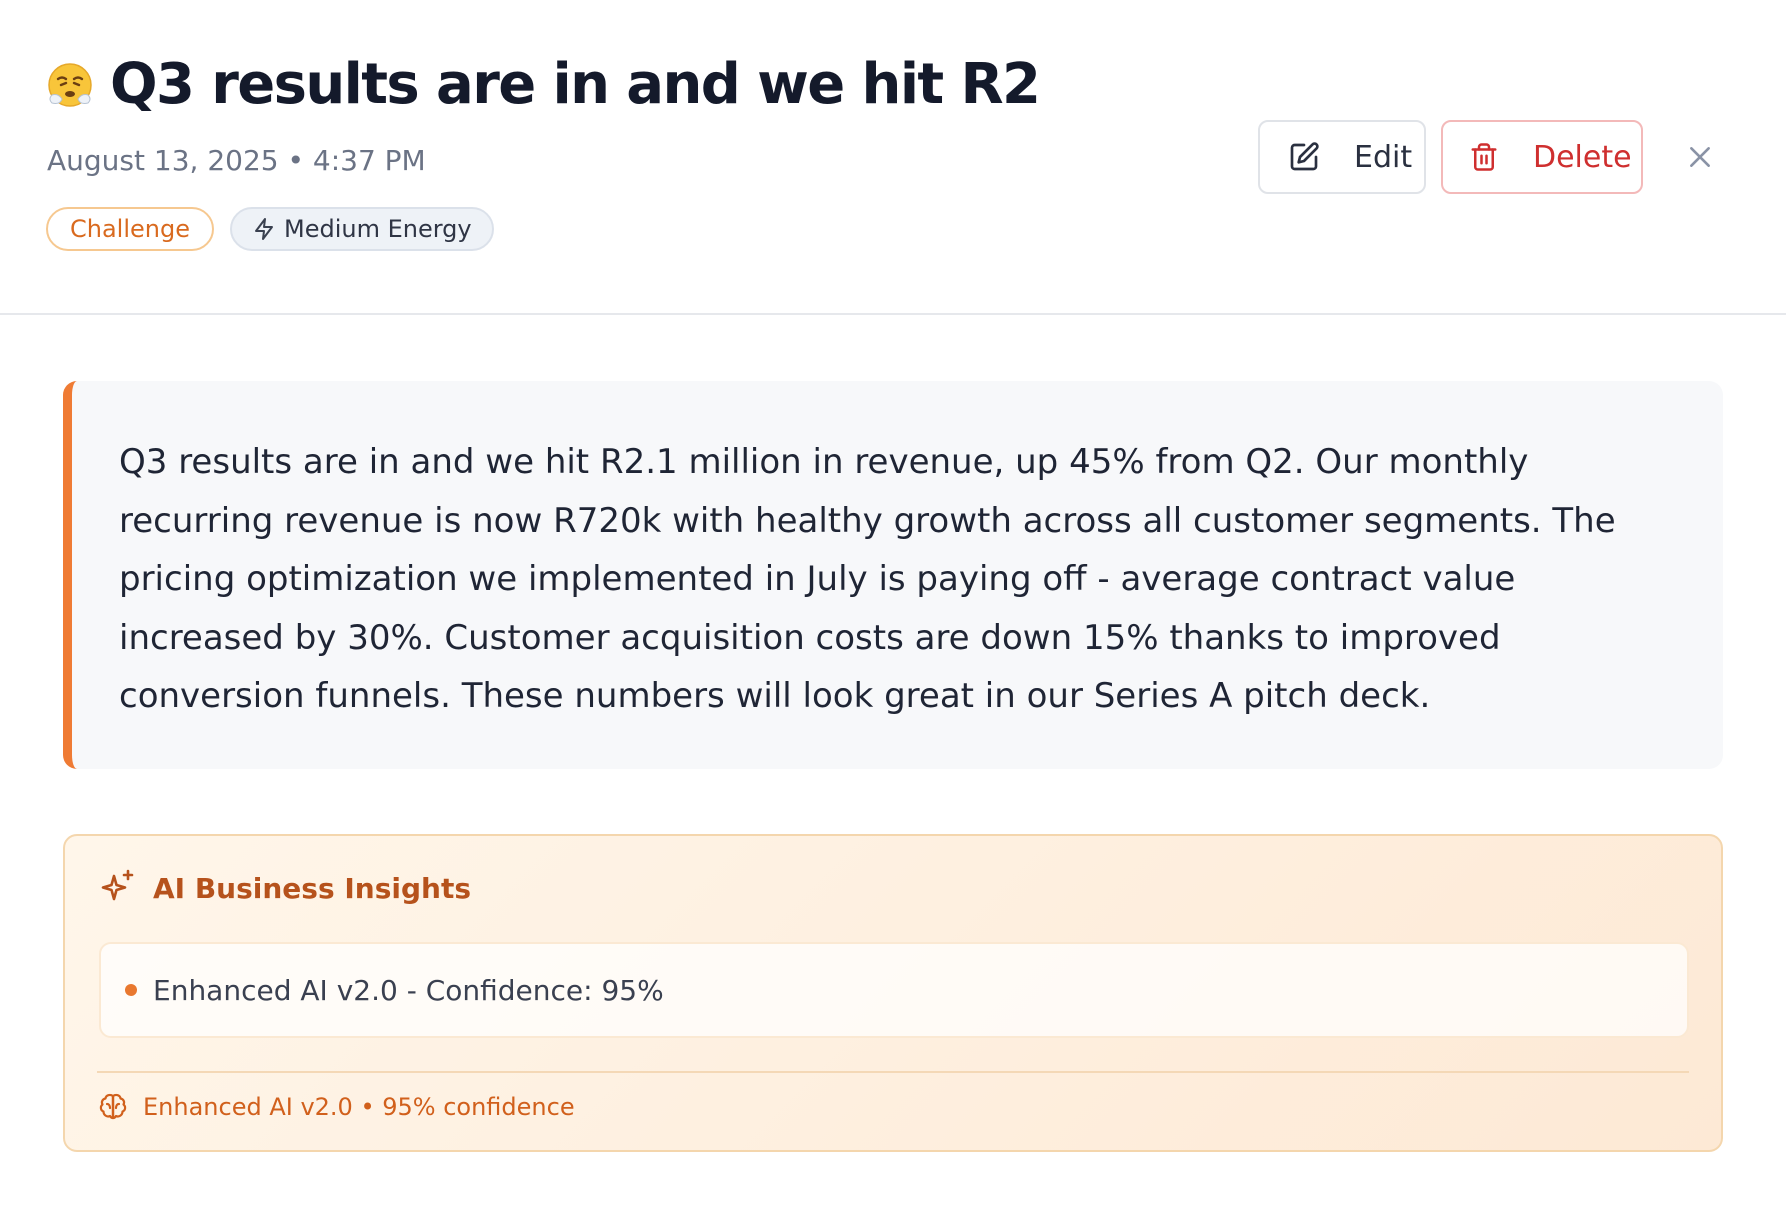 Image resolution: width=1786 pixels, height=1212 pixels. I want to click on edit-button-label: Edit, so click(1383, 157).